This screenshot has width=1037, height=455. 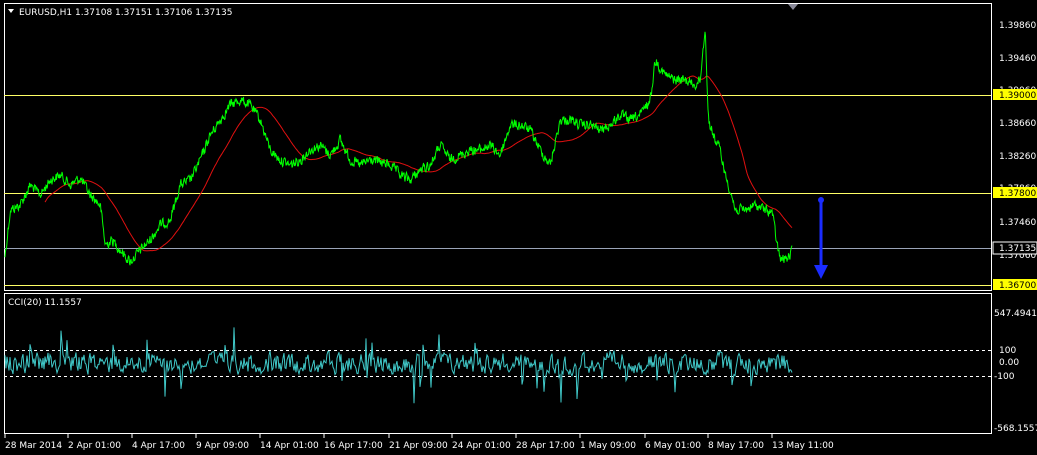 What do you see at coordinates (11, 11) in the screenshot?
I see `menu-triangle-icon` at bounding box center [11, 11].